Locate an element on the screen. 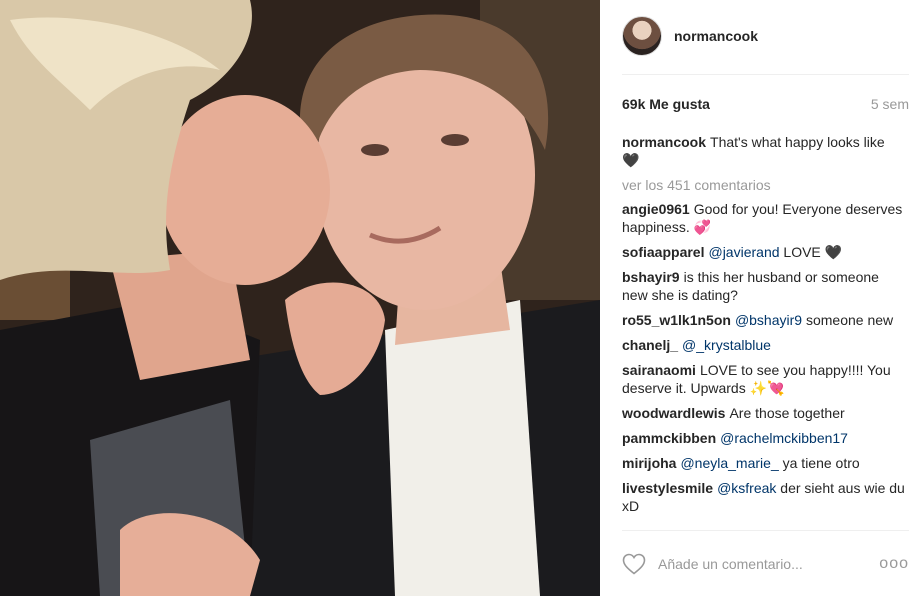 The height and width of the screenshot is (597, 915). heart-outline-icon is located at coordinates (634, 564).